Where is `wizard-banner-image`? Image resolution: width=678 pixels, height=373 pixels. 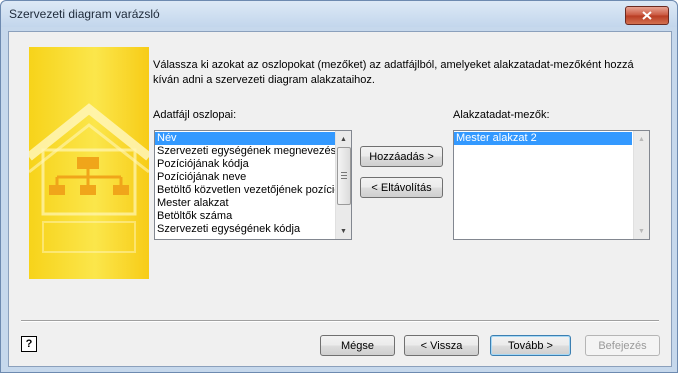
wizard-banner-image is located at coordinates (89, 163).